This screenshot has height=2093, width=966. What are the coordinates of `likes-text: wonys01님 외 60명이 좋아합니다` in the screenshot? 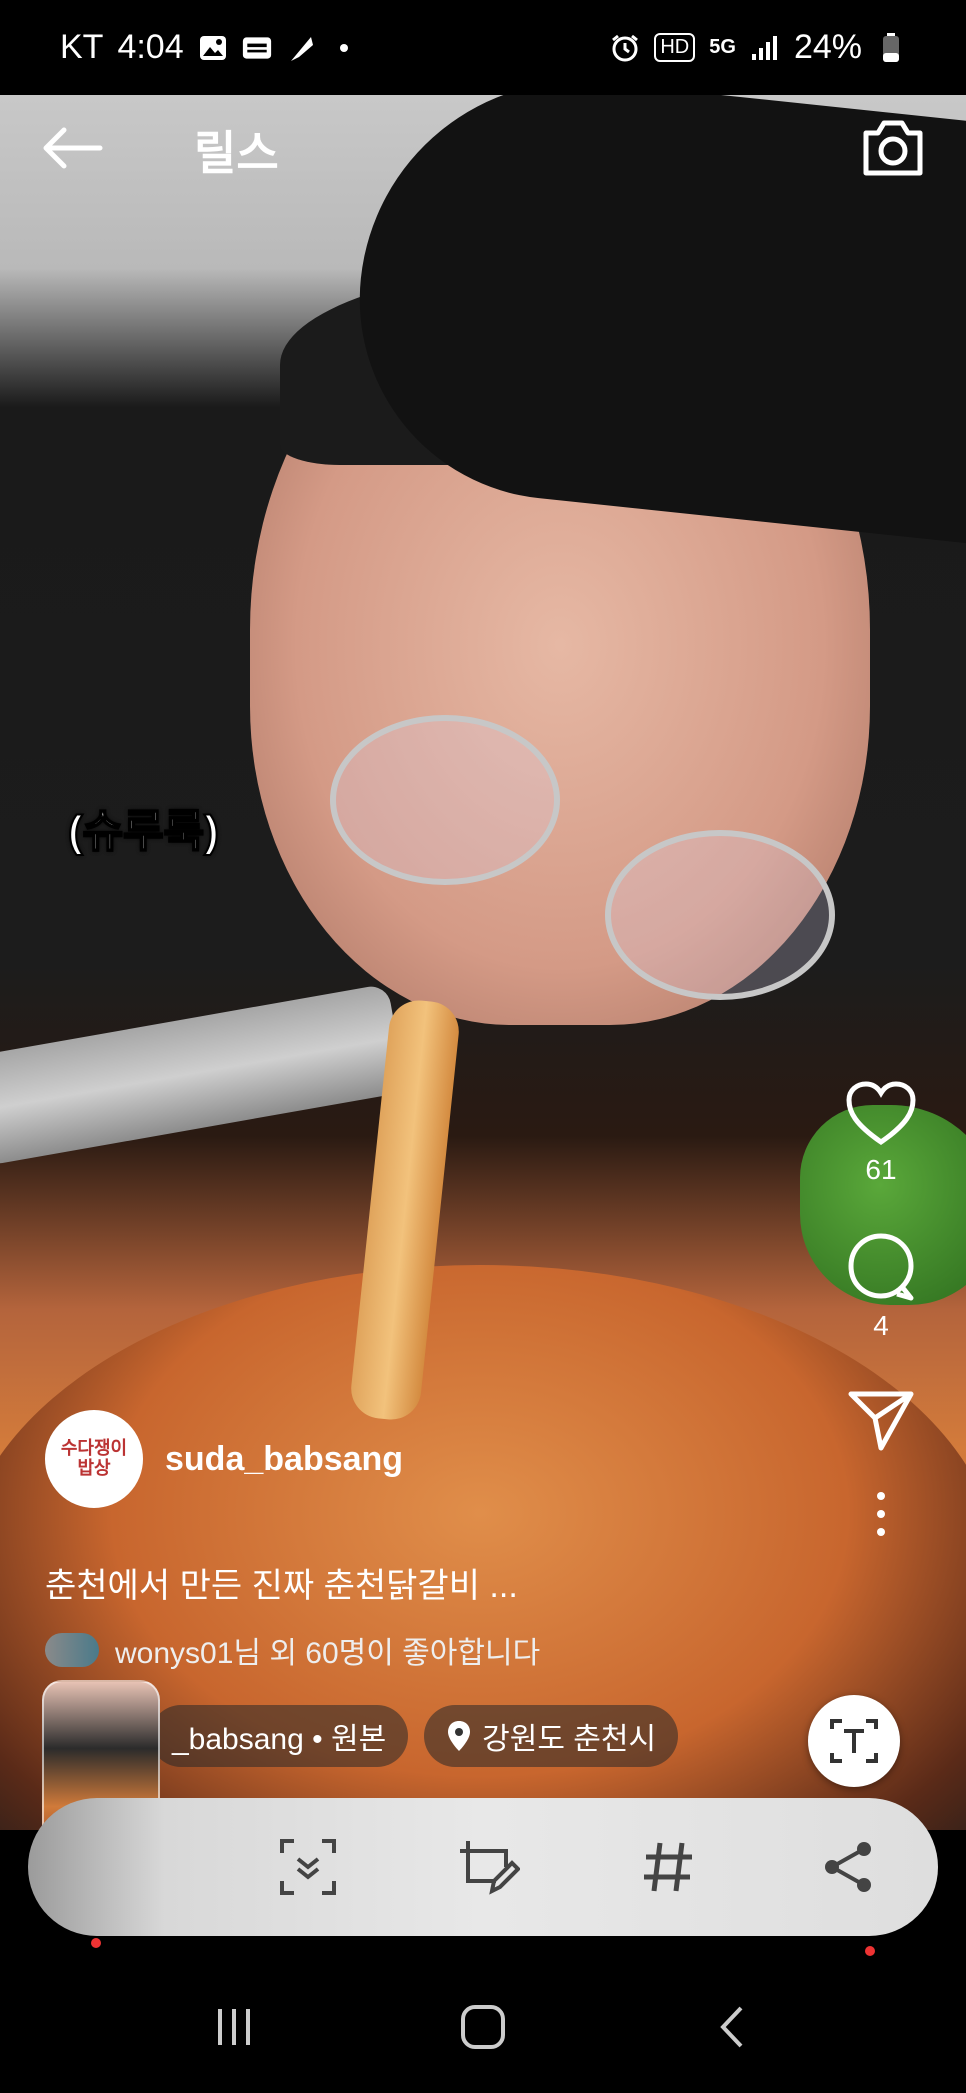 It's located at (328, 1653).